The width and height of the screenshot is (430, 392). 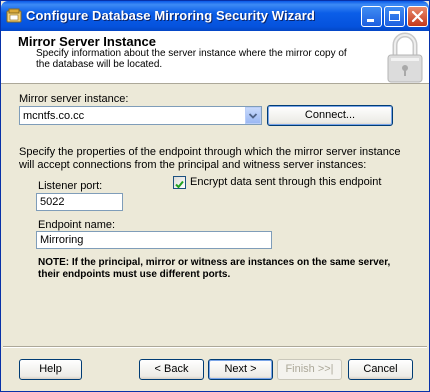 I want to click on close-icon, so click(x=417, y=16).